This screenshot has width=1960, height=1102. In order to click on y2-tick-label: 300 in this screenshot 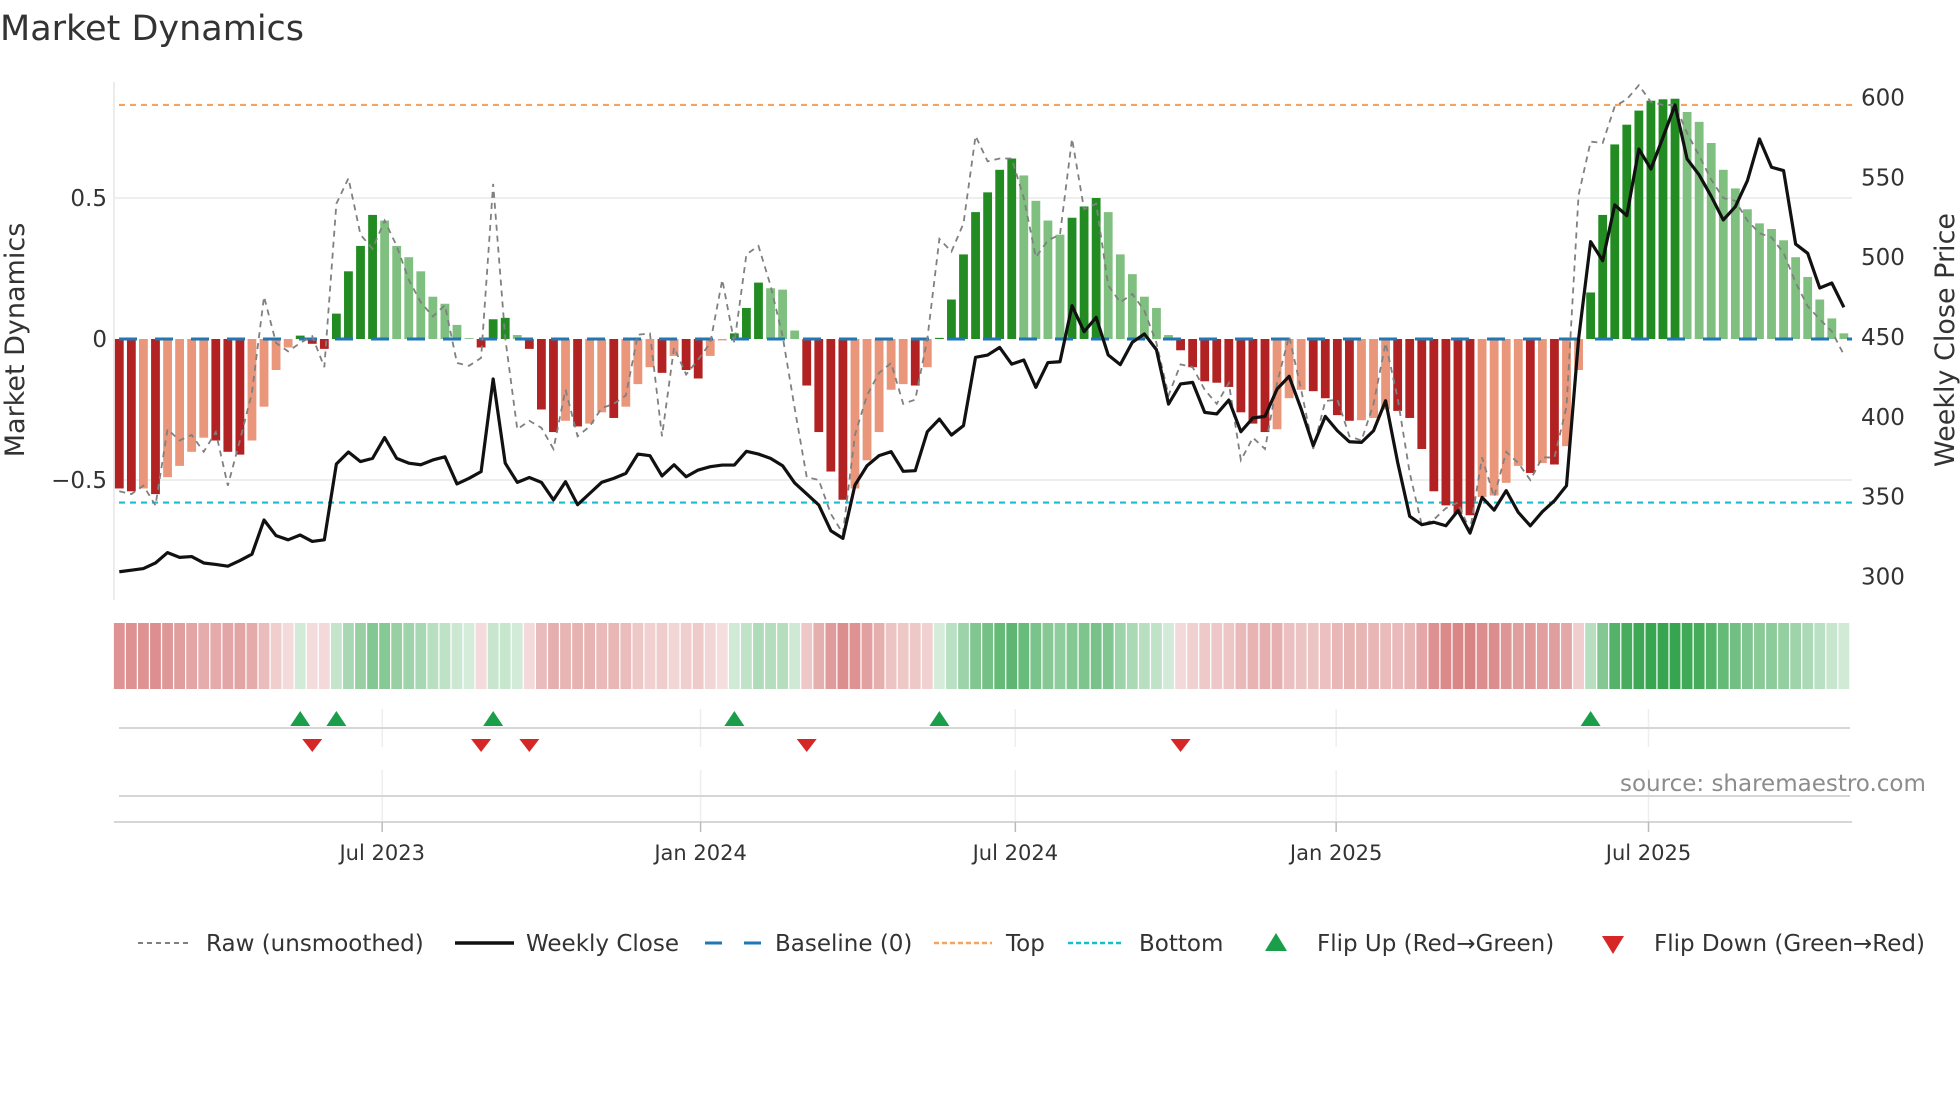, I will do `click(1883, 578)`.